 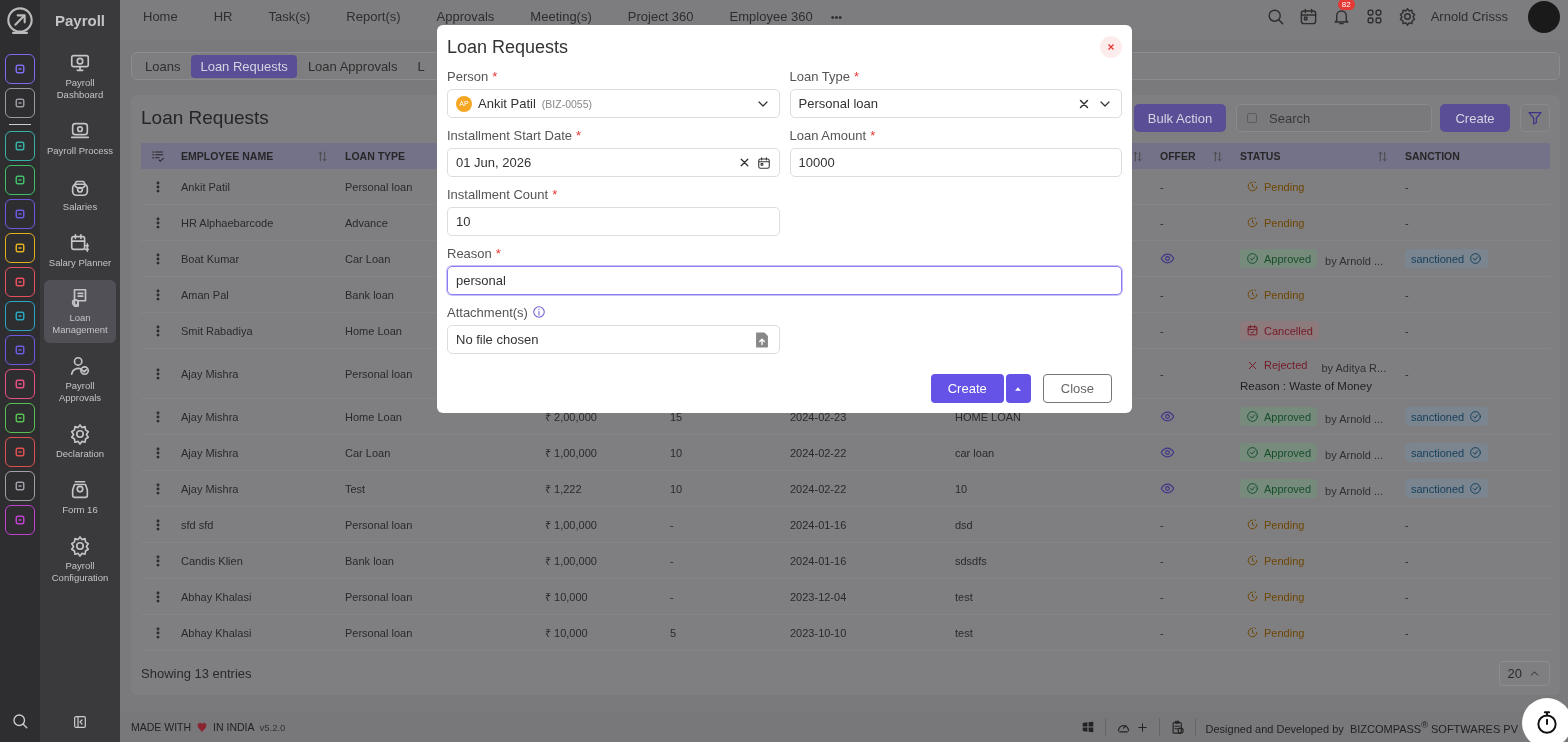 I want to click on table-cell: 2023-10-10, so click(x=862, y=632).